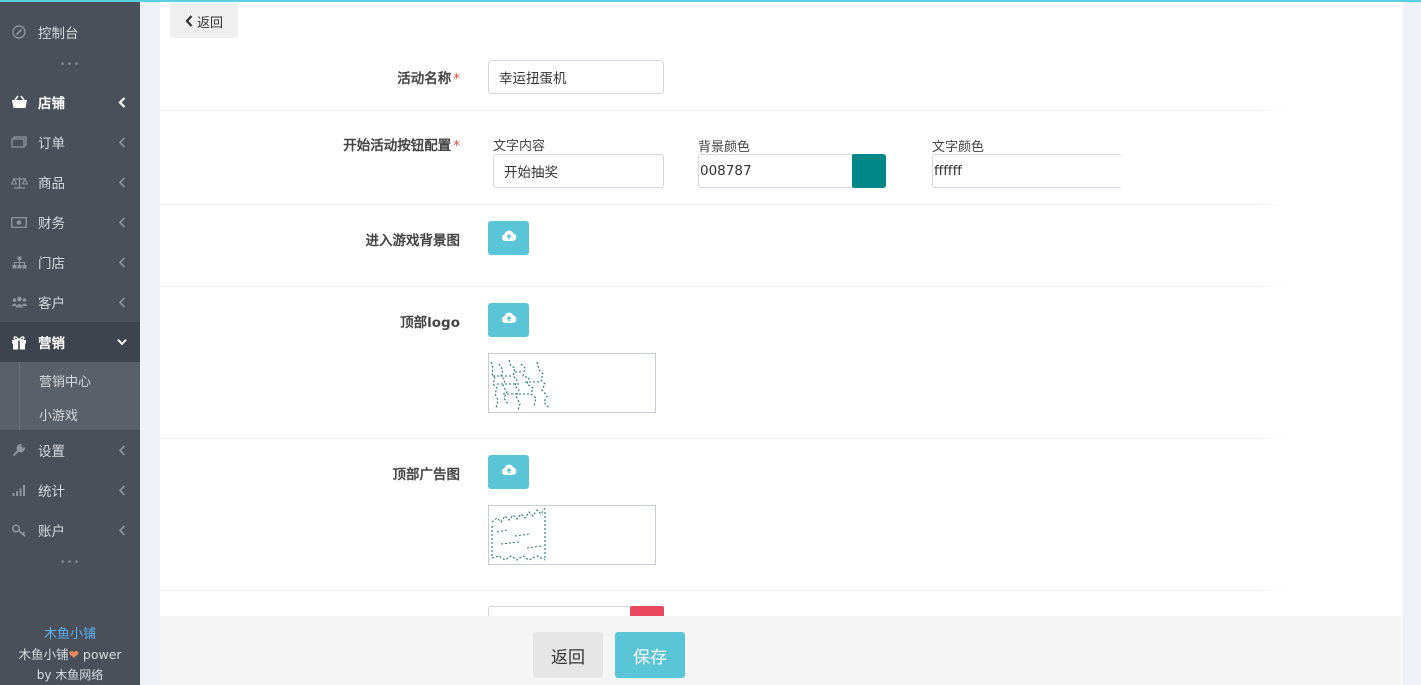  What do you see at coordinates (19, 490) in the screenshot?
I see `signal-bars-icon` at bounding box center [19, 490].